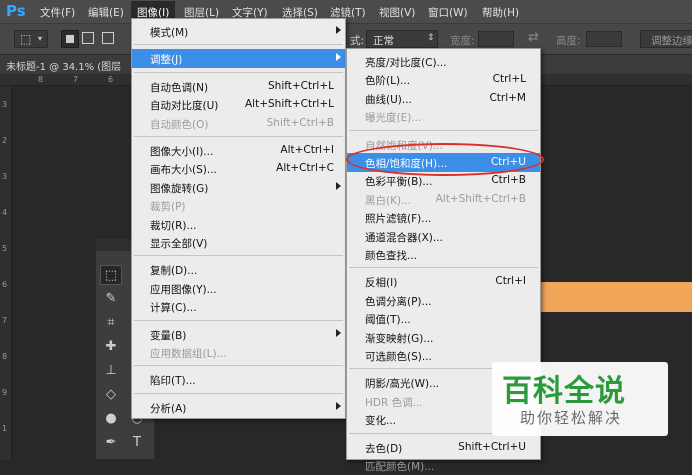  What do you see at coordinates (111, 419) in the screenshot?
I see `blur-icon: ●` at bounding box center [111, 419].